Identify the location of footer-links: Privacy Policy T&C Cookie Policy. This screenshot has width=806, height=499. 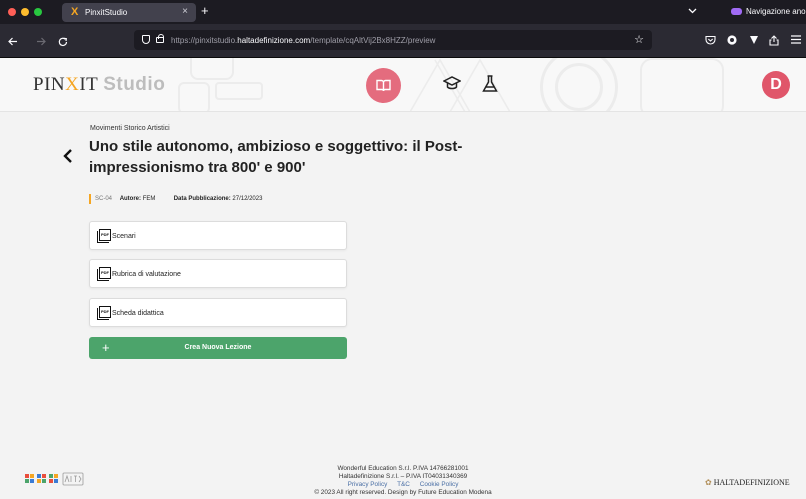
(403, 485).